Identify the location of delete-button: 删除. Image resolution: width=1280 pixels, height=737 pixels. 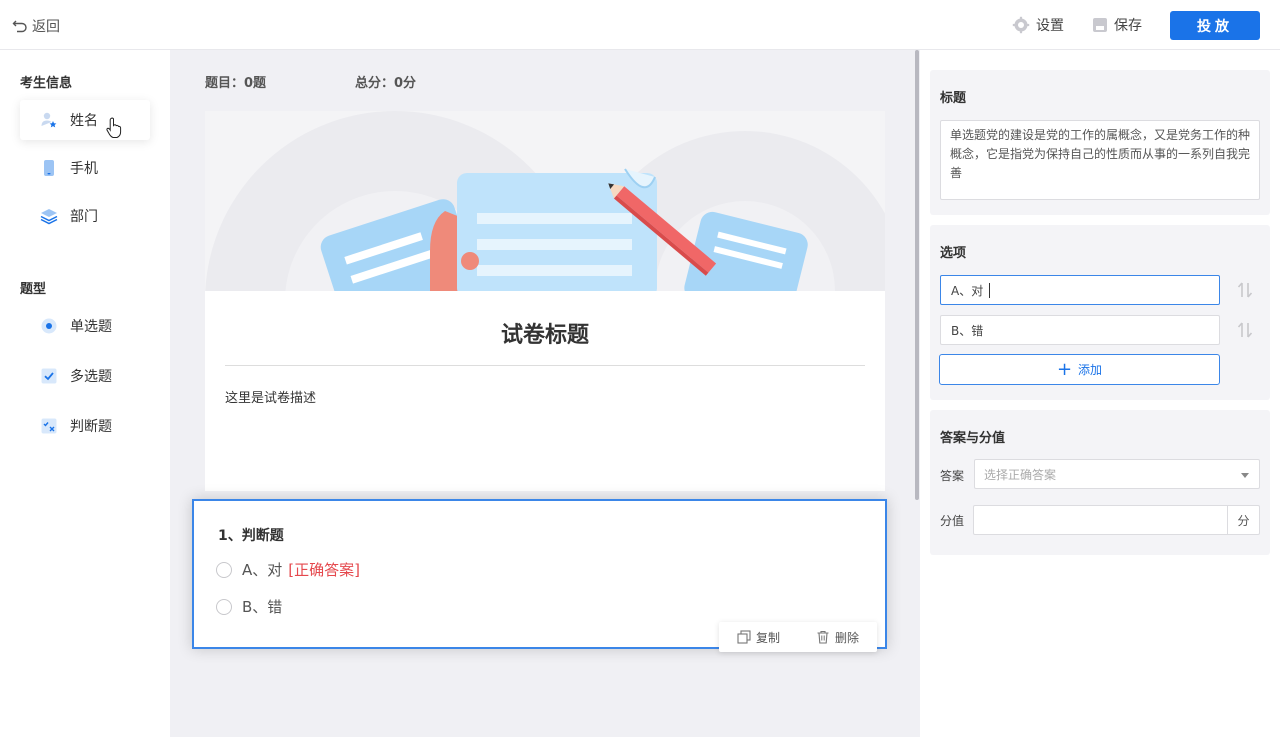
(837, 637).